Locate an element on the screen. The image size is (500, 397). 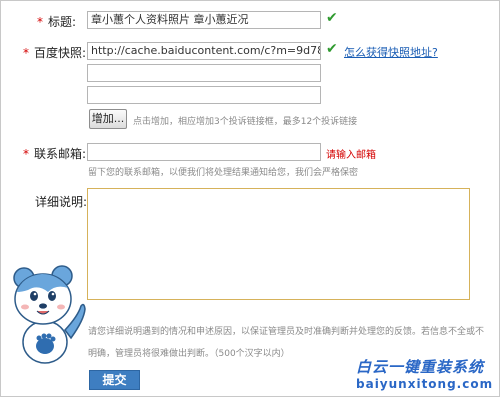
snapshot-help-link: 怎么获得快照地址? is located at coordinates (391, 52).